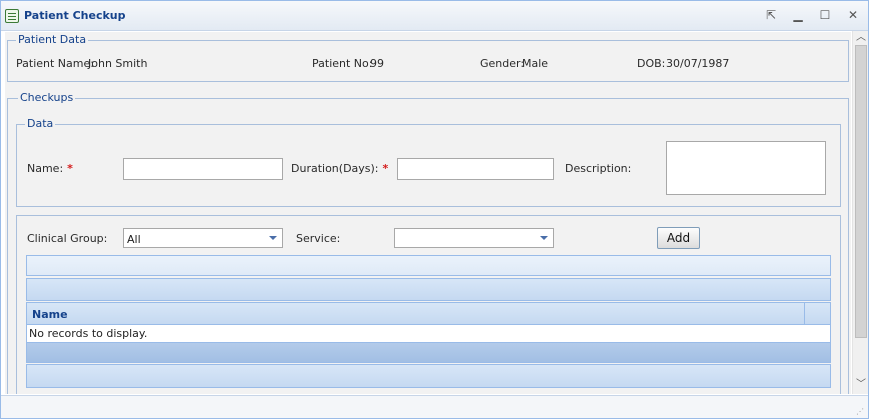 The height and width of the screenshot is (419, 869). I want to click on grid-header: Name, so click(428, 313).